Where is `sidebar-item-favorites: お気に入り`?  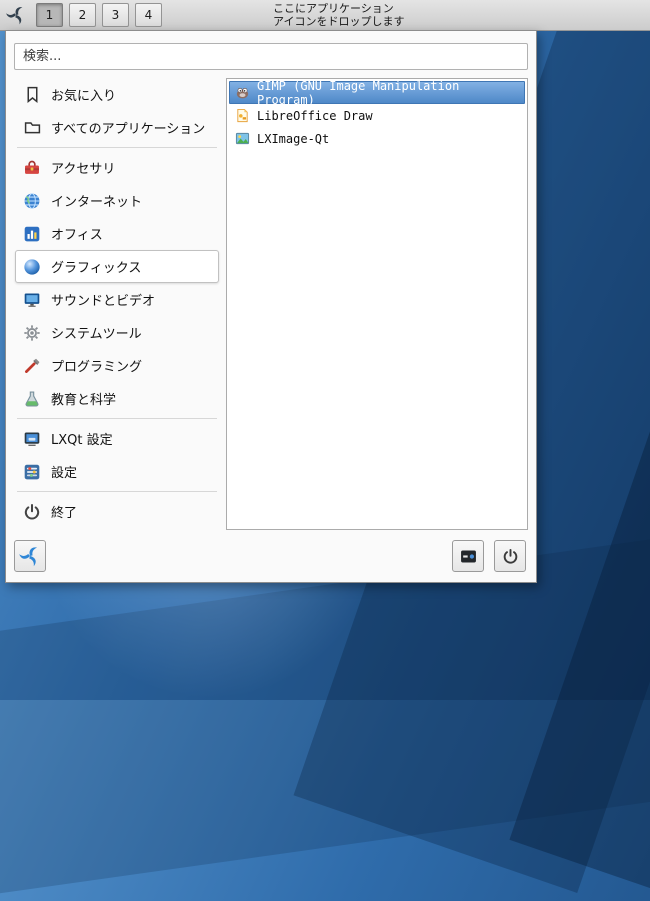 sidebar-item-favorites: お気に入り is located at coordinates (117, 94).